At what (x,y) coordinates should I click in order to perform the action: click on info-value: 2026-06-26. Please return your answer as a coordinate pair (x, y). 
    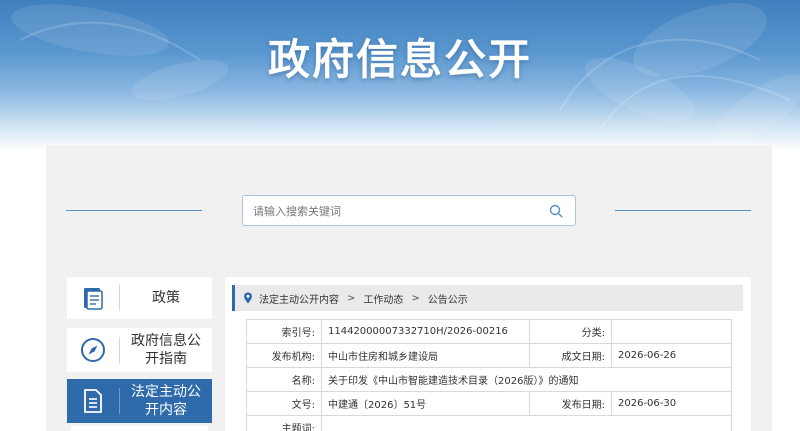
    Looking at the image, I should click on (671, 355).